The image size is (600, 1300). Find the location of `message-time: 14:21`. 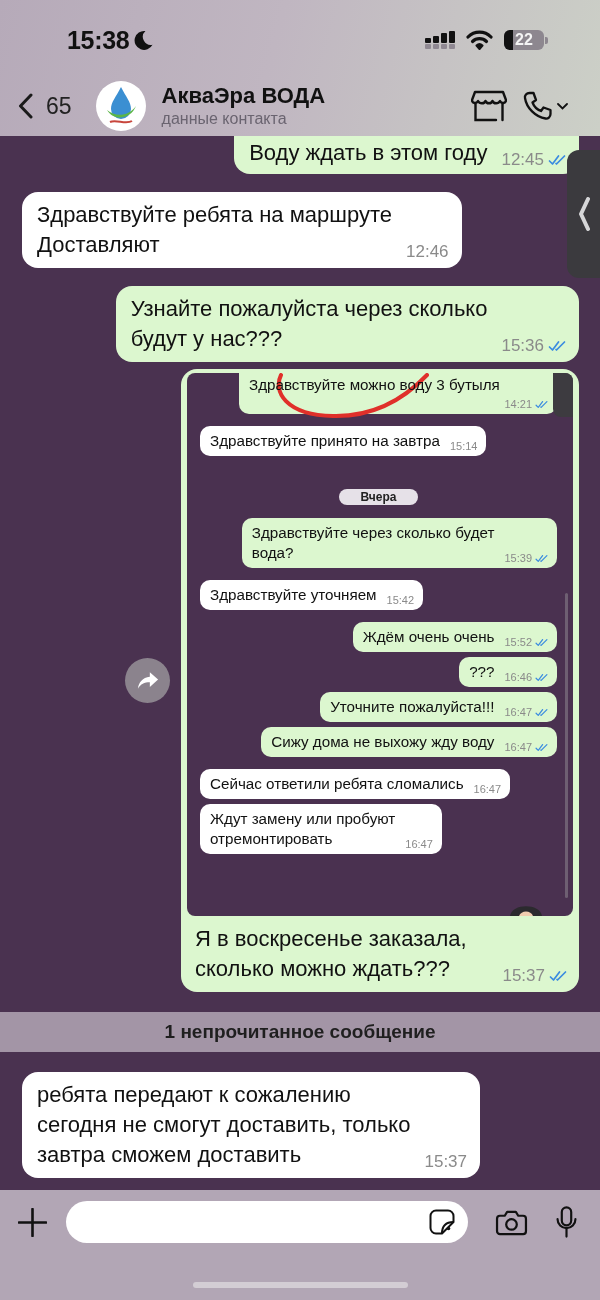

message-time: 14:21 is located at coordinates (518, 404).